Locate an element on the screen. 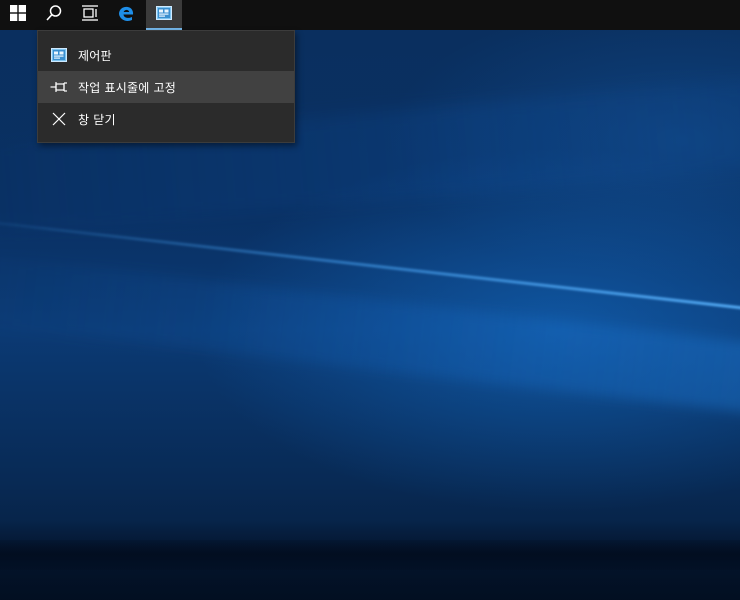 The image size is (740, 600). pin-icon is located at coordinates (59, 87).